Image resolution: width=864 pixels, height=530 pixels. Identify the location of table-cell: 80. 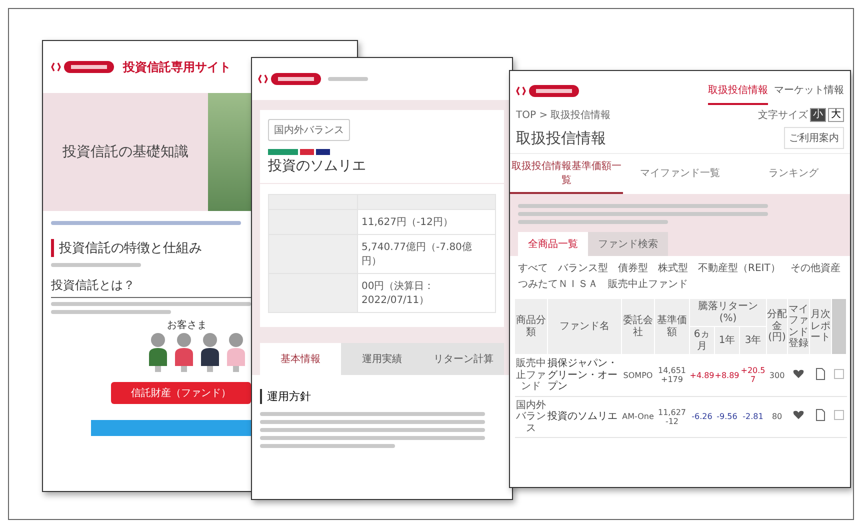
(777, 417).